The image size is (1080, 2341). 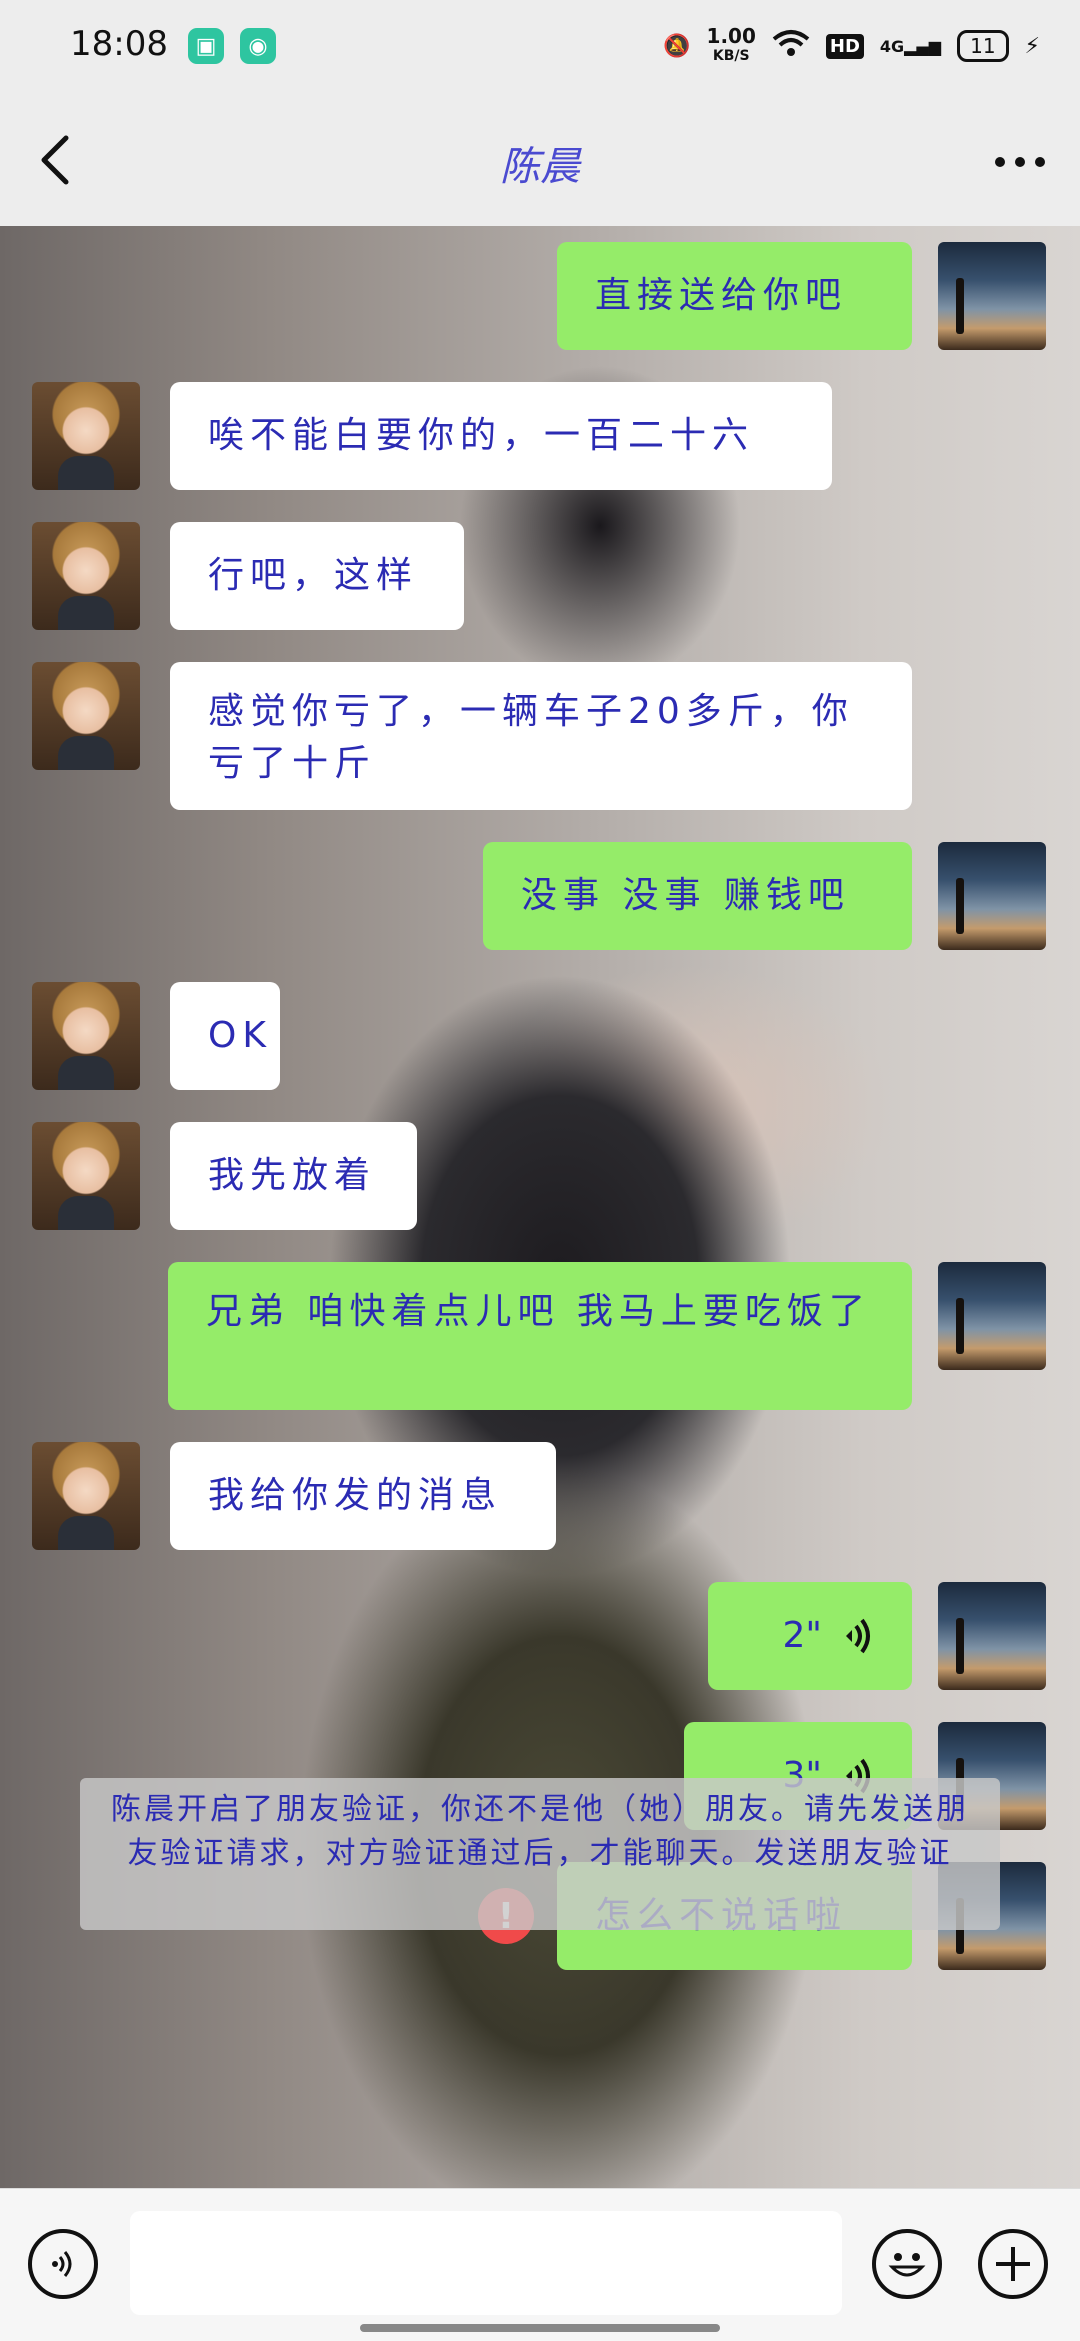 I want to click on message-text: 我先放着, so click(x=292, y=1175).